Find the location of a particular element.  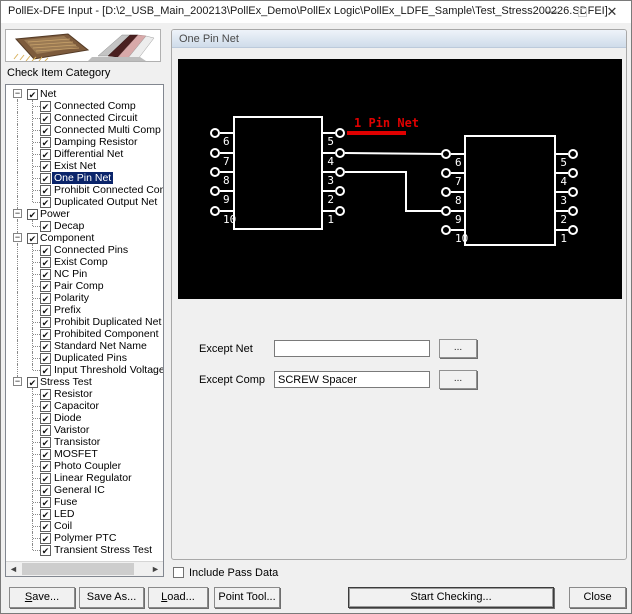

tree-item-differential-net: ✔ Differential Net is located at coordinates (84, 154).